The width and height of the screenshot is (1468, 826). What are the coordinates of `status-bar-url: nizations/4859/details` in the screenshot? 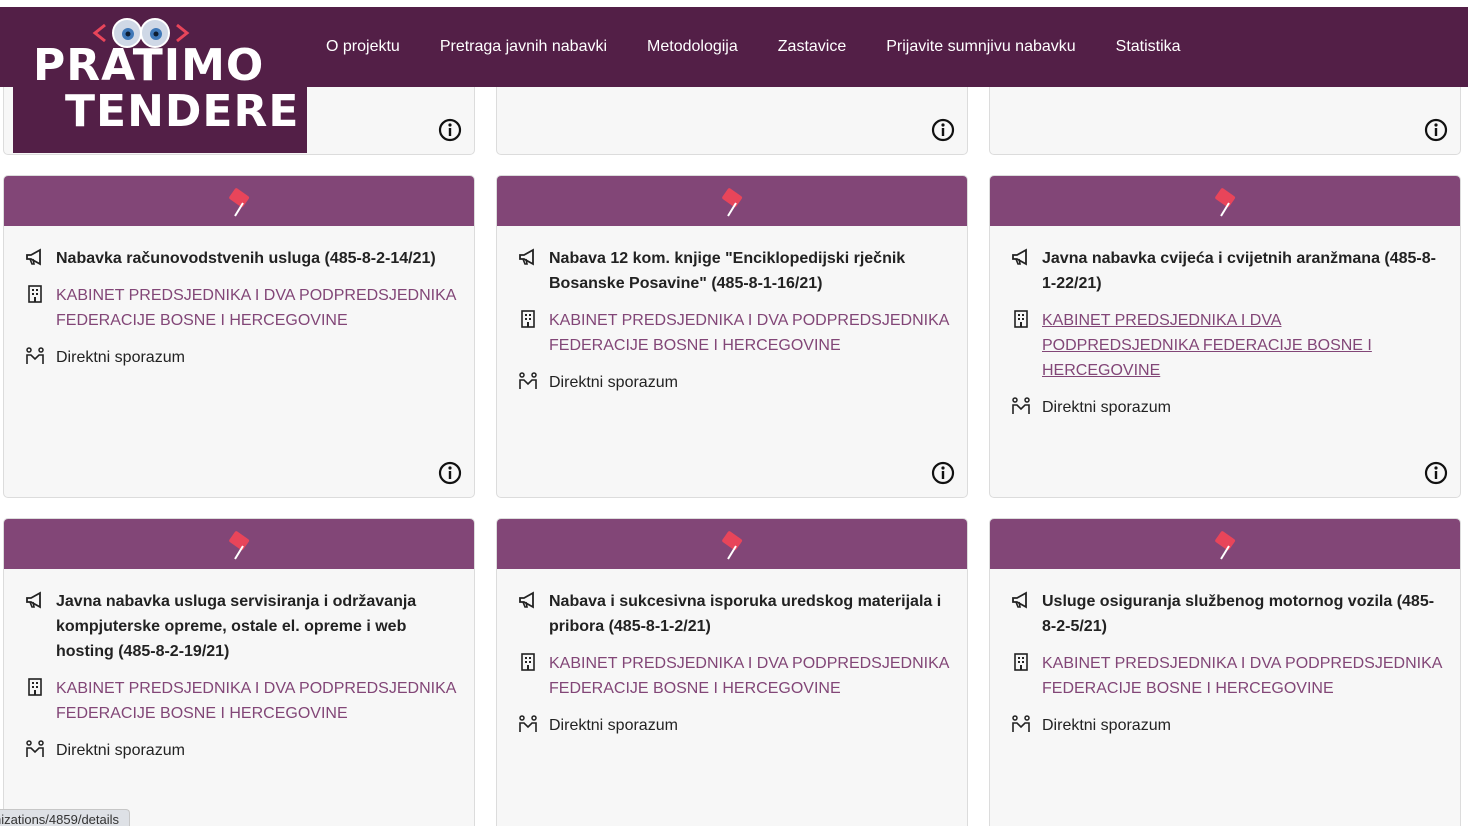 It's located at (65, 817).